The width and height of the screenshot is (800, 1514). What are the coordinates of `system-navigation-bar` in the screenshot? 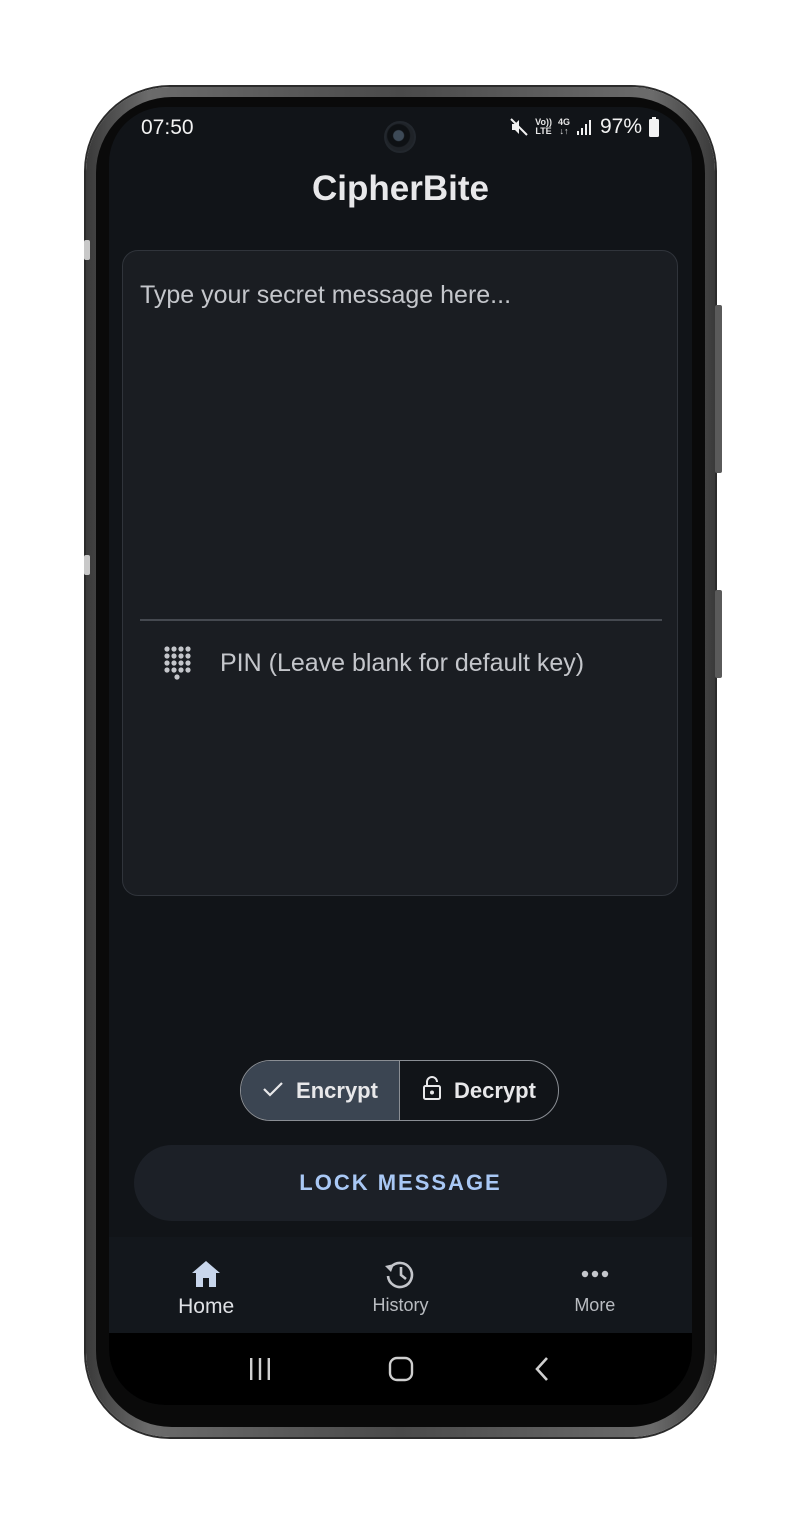 It's located at (400, 1369).